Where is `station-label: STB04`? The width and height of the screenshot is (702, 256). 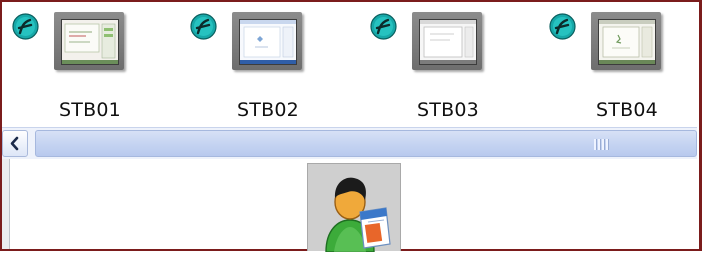
station-label: STB04 is located at coordinates (627, 110).